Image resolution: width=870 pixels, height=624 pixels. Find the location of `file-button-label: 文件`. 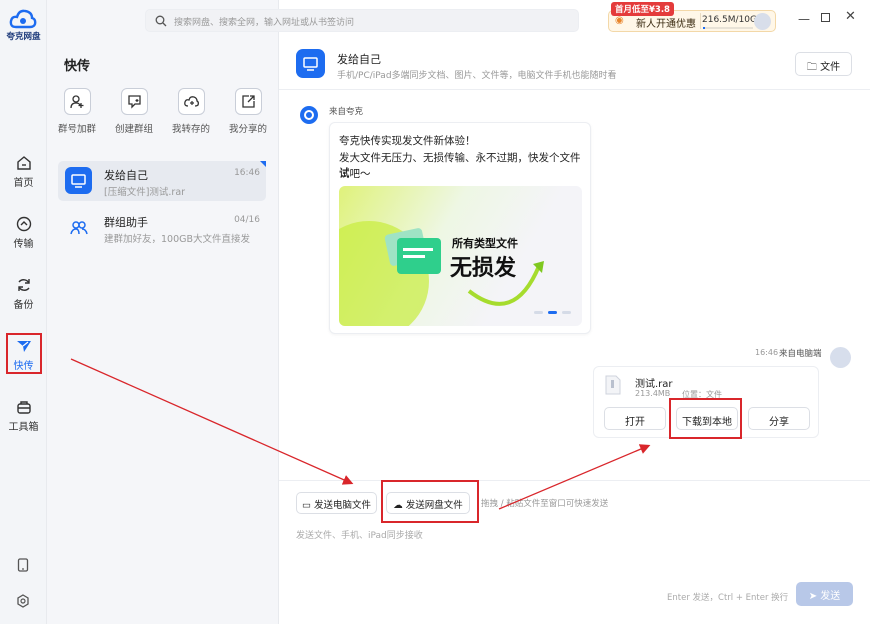

file-button-label: 文件 is located at coordinates (830, 67).